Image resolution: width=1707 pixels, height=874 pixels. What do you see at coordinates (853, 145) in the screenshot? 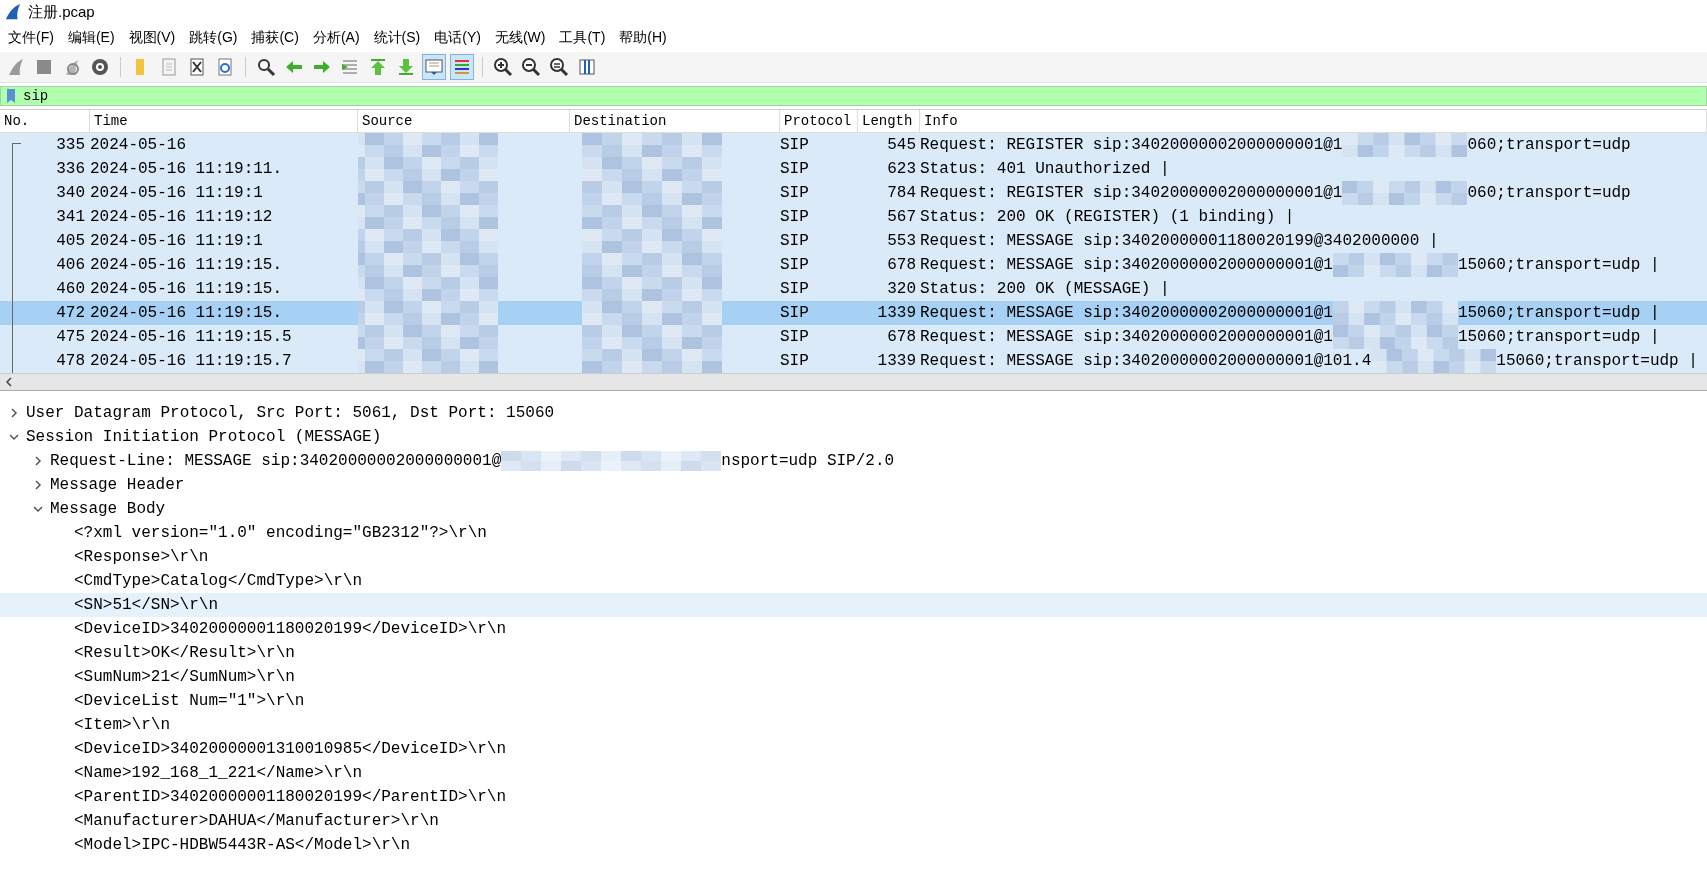
I see `packet-row: 335 2024-05-16 SIP 545 Request: REGISTER sip:34020000002000000001@1 060;transport=udp` at bounding box center [853, 145].